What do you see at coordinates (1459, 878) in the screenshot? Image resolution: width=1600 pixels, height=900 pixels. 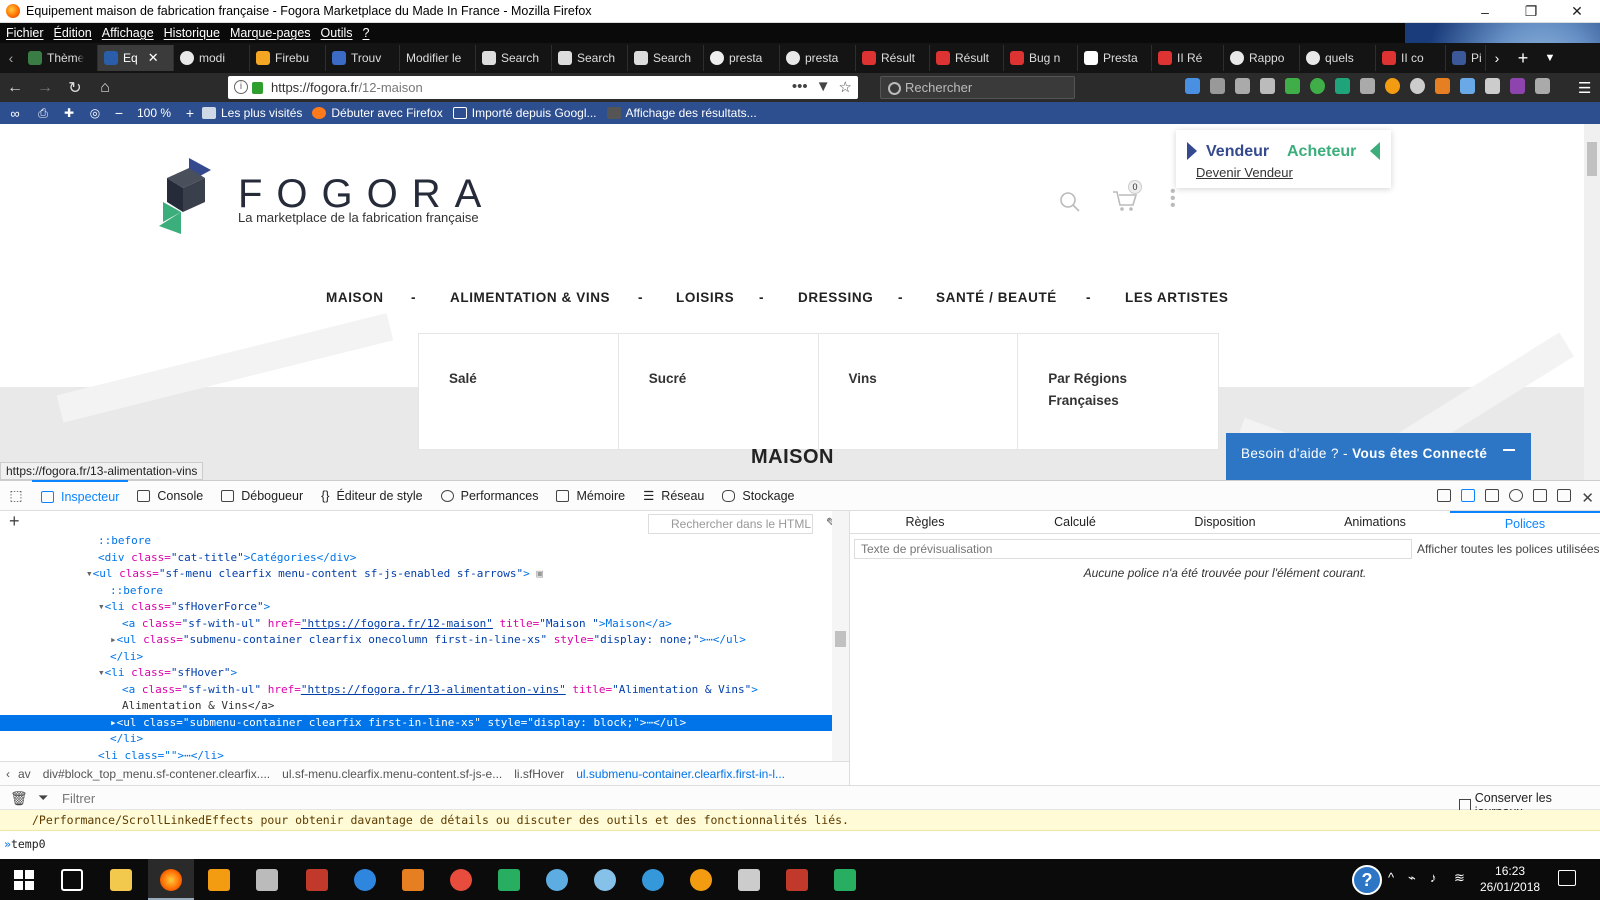 I see `wifi-icon: ≋` at bounding box center [1459, 878].